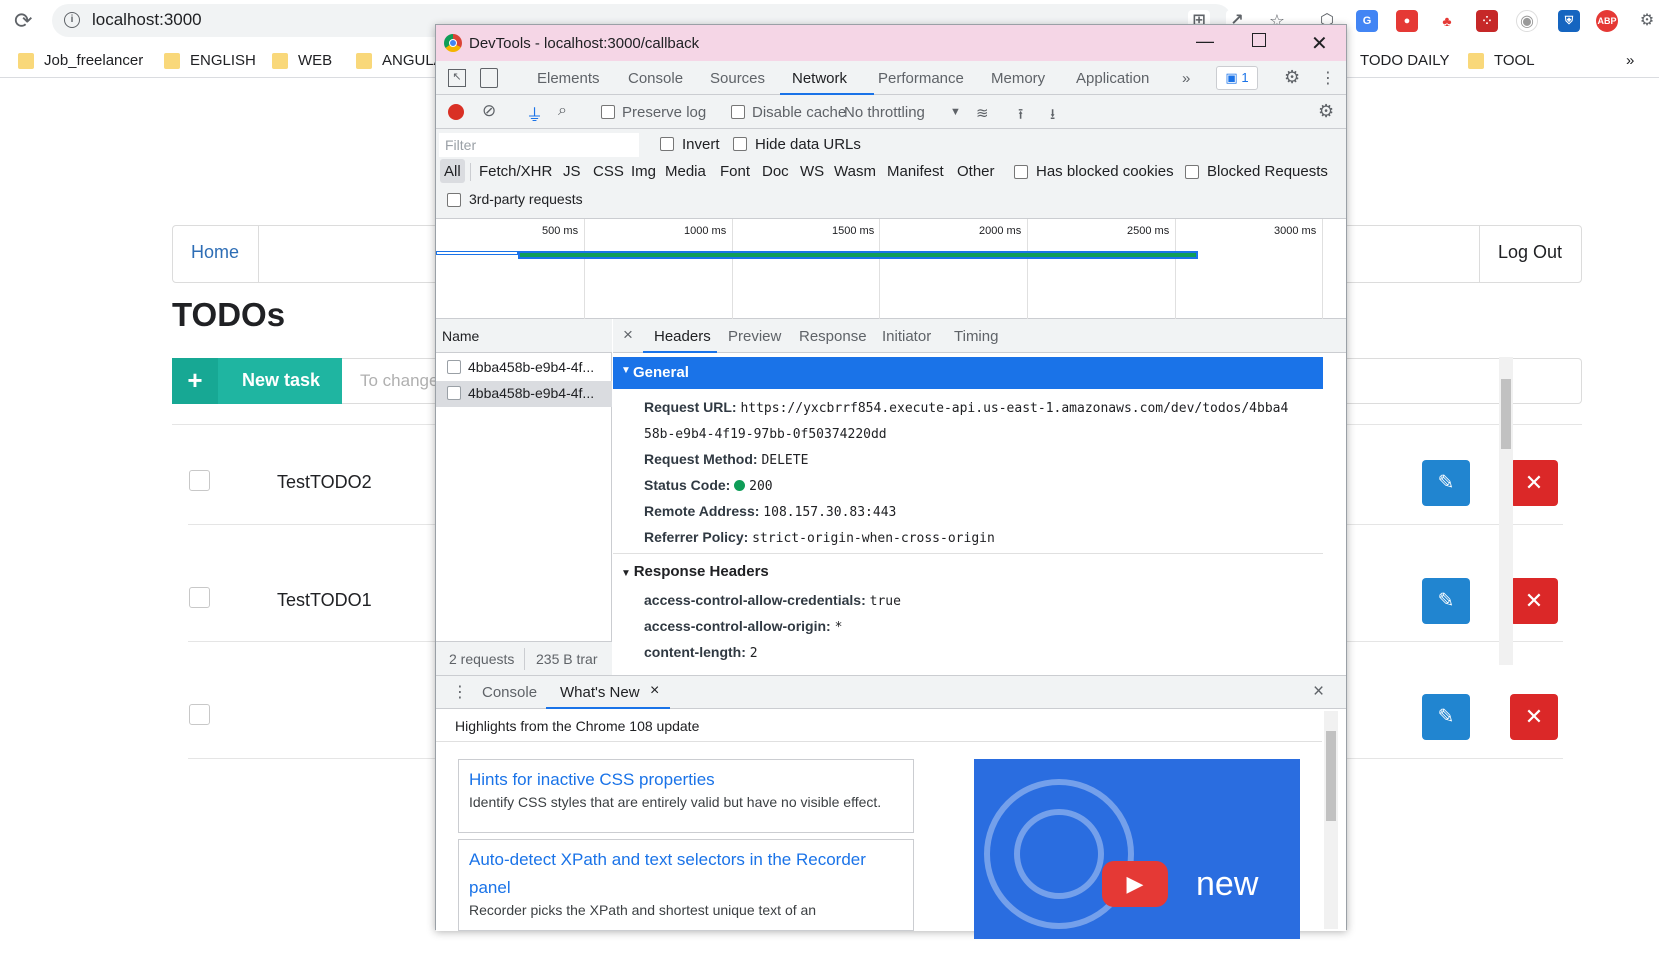 Image resolution: width=1659 pixels, height=954 pixels. I want to click on preserve-log-checkbox, so click(608, 112).